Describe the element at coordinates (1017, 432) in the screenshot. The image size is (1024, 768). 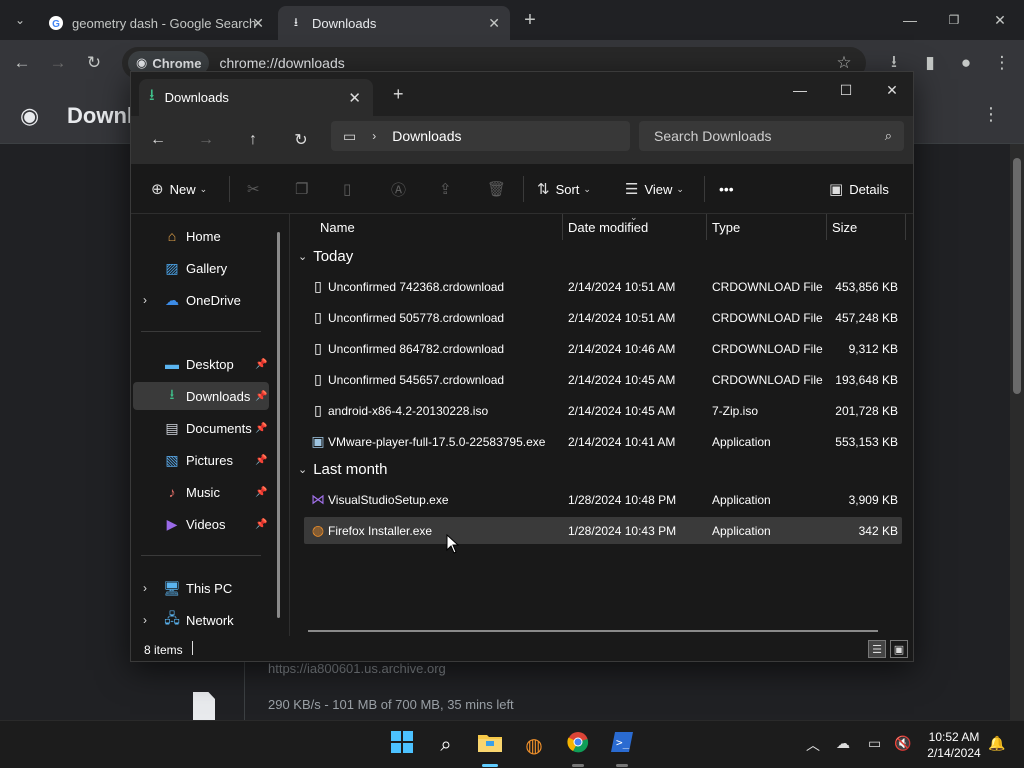
I see `page-scrollbar` at that location.